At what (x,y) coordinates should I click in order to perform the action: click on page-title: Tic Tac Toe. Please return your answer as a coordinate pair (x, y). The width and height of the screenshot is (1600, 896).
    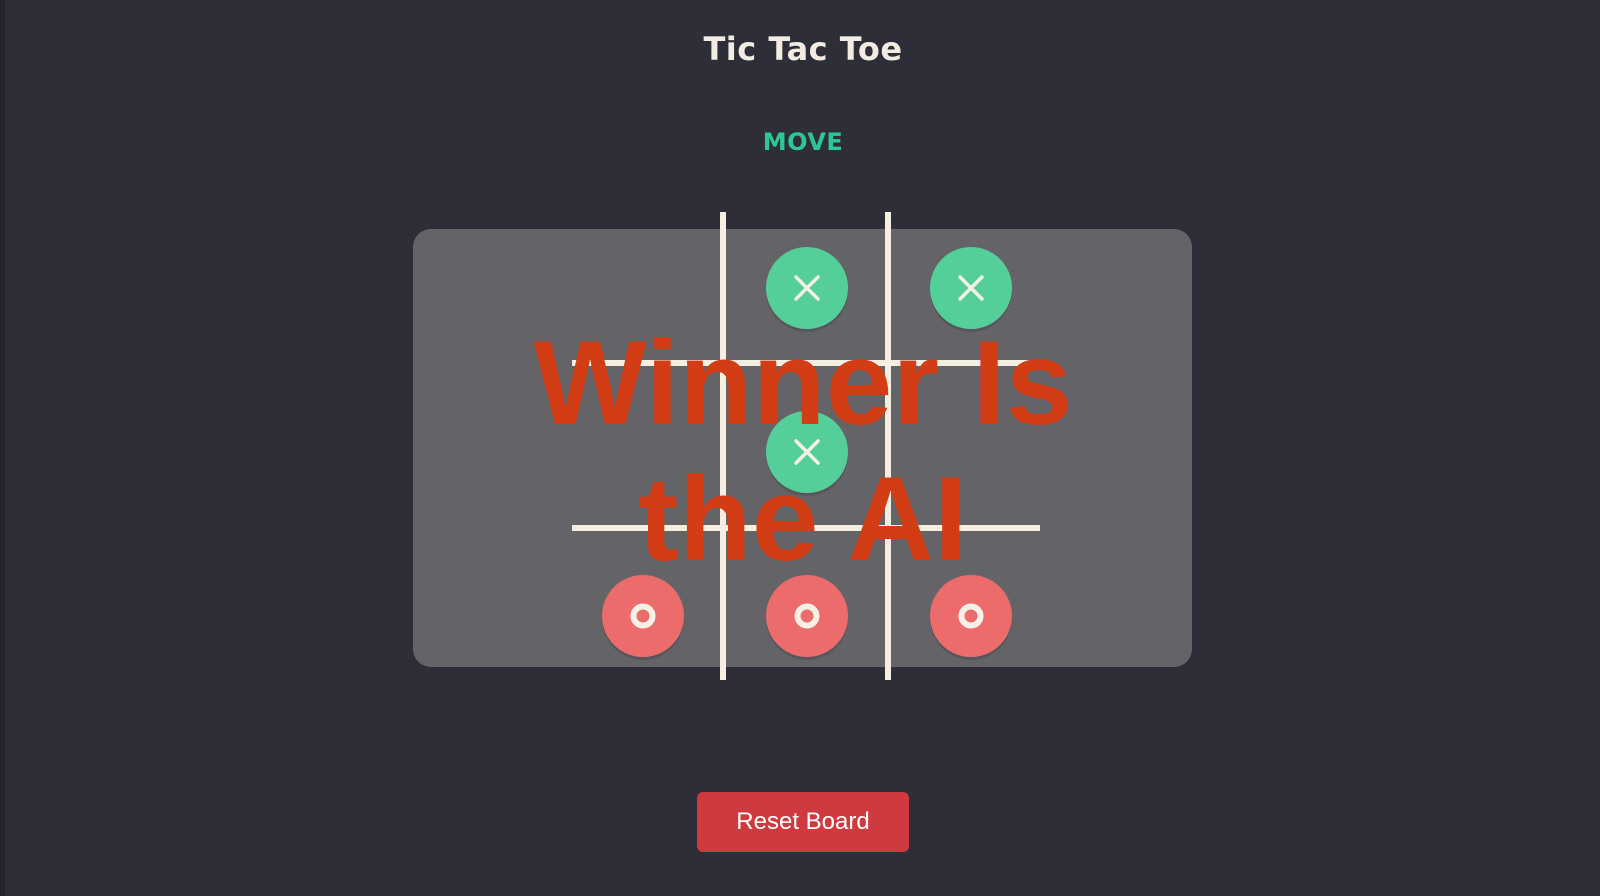
    Looking at the image, I should click on (803, 49).